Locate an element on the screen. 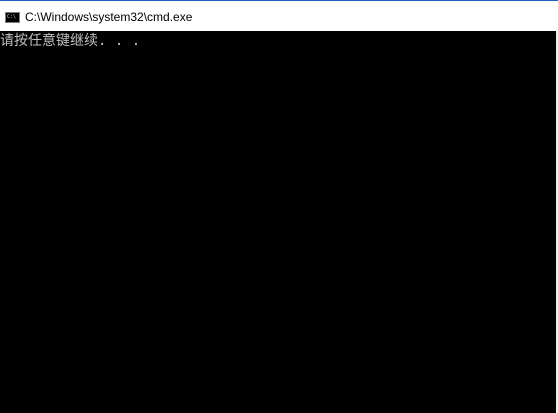 The height and width of the screenshot is (413, 558). cmd-console-icon: C:\ is located at coordinates (12, 17).